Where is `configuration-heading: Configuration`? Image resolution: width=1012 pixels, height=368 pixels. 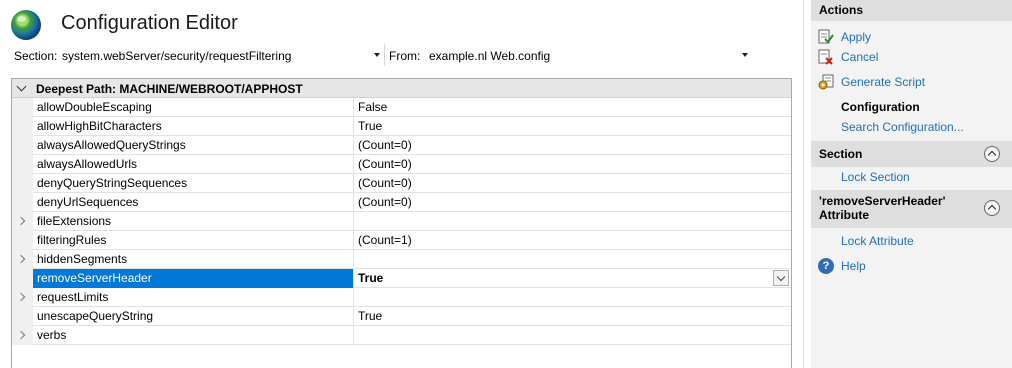
configuration-heading: Configuration is located at coordinates (880, 107).